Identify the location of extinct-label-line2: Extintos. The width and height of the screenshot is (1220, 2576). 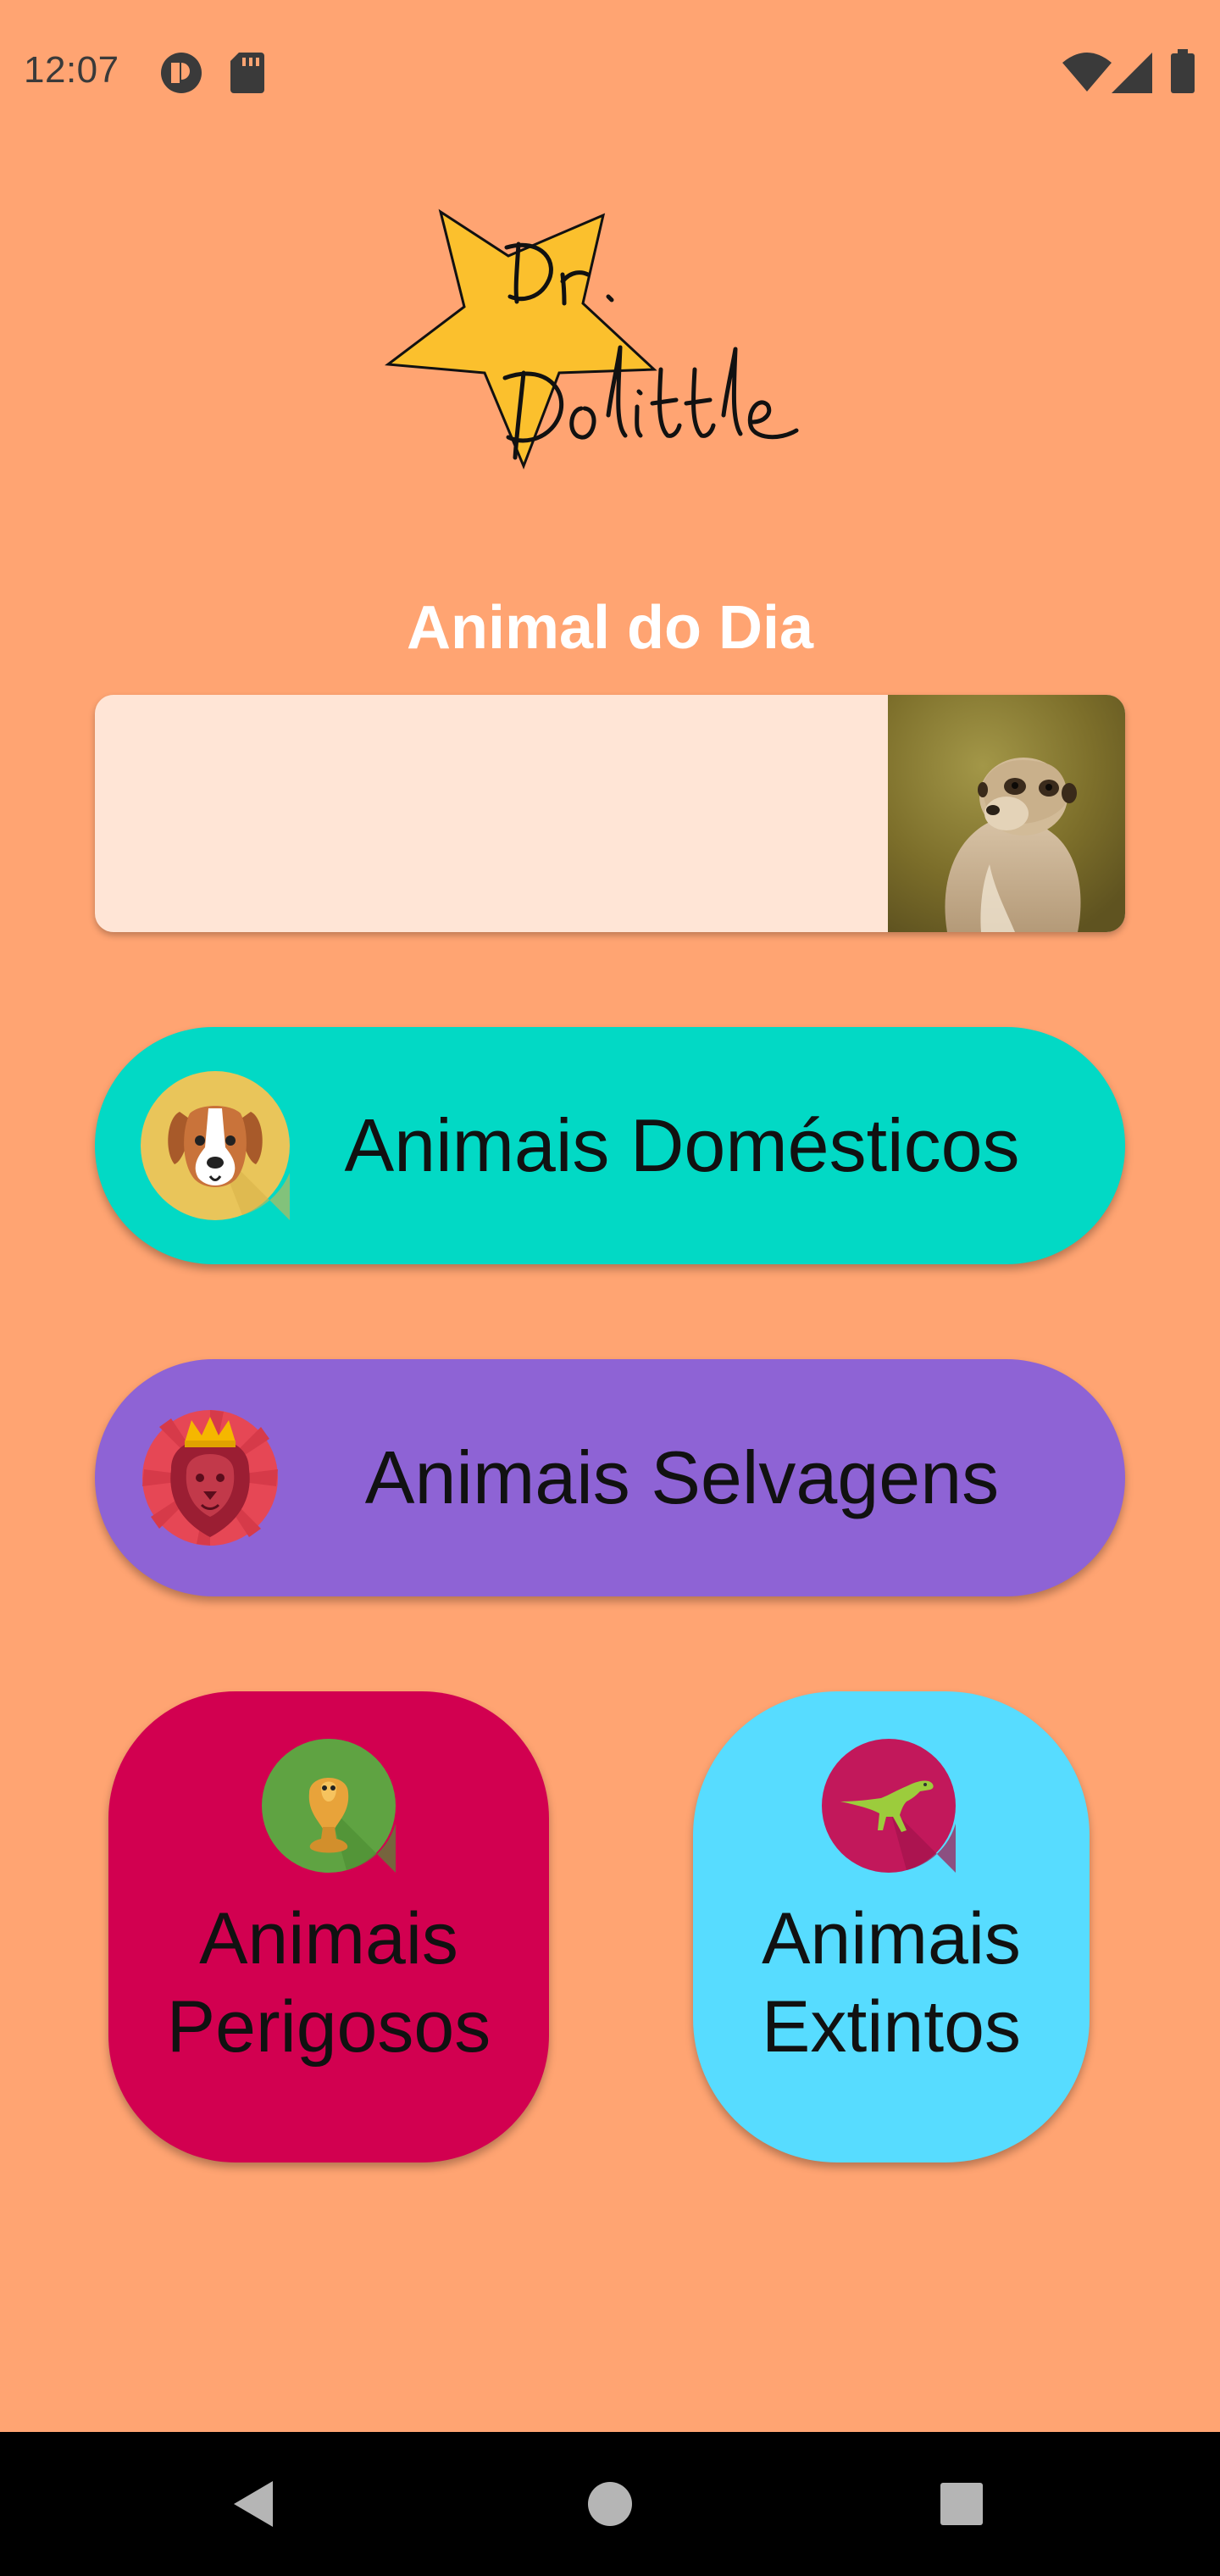
(891, 2027).